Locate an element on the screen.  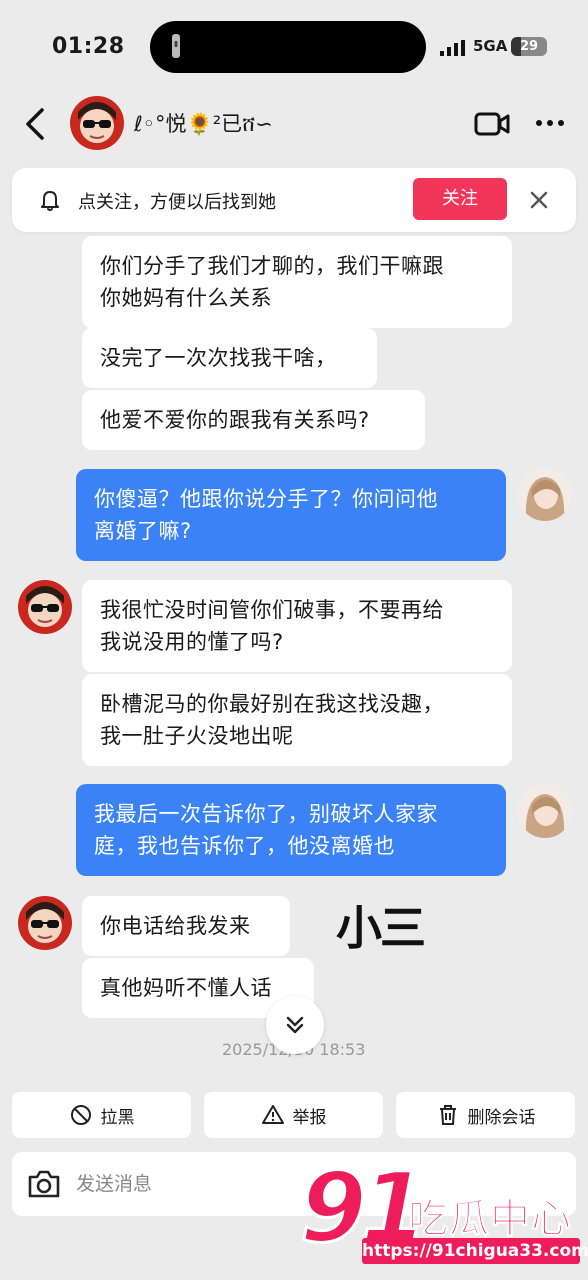
message-bubble: 我很忙没时间管你们破事，不要再给 我说没用的懂了吗? is located at coordinates (297, 626).